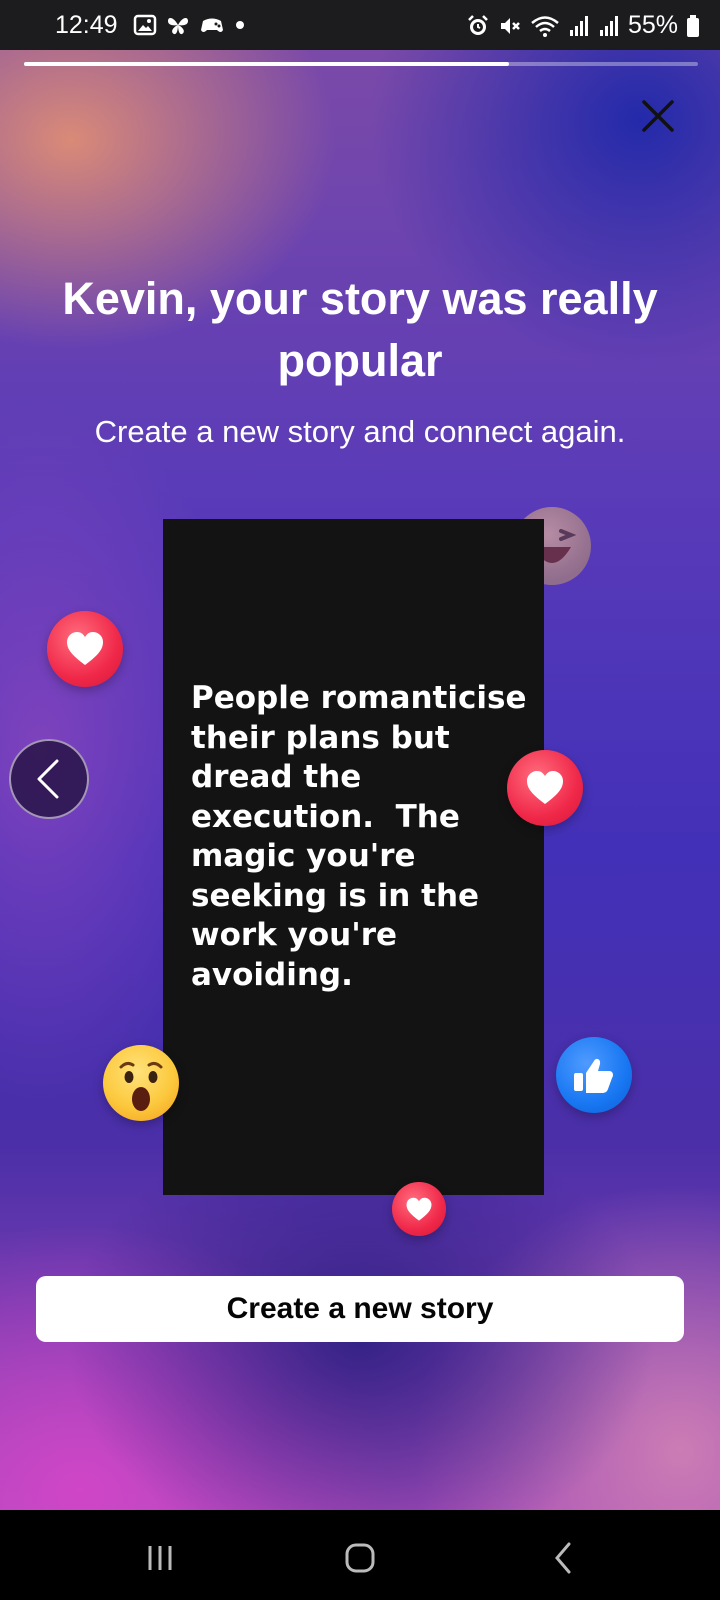 The height and width of the screenshot is (1600, 720). What do you see at coordinates (360, 329) in the screenshot?
I see `page-title: Kevin, your story was really popular` at bounding box center [360, 329].